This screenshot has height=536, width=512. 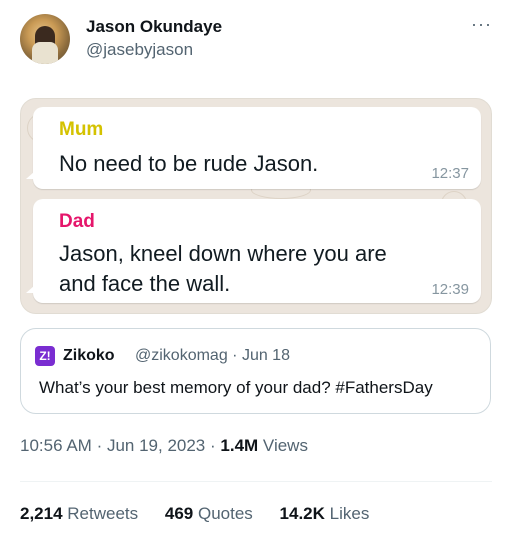 I want to click on avatar, so click(x=45, y=39).